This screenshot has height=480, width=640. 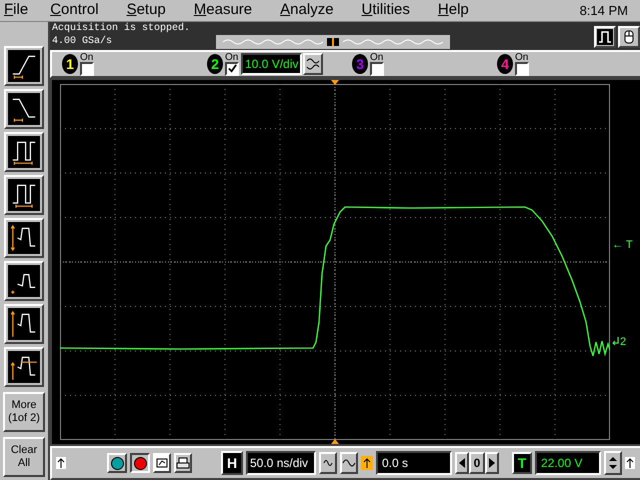 I want to click on waveform-mode-button, so click(x=605, y=37).